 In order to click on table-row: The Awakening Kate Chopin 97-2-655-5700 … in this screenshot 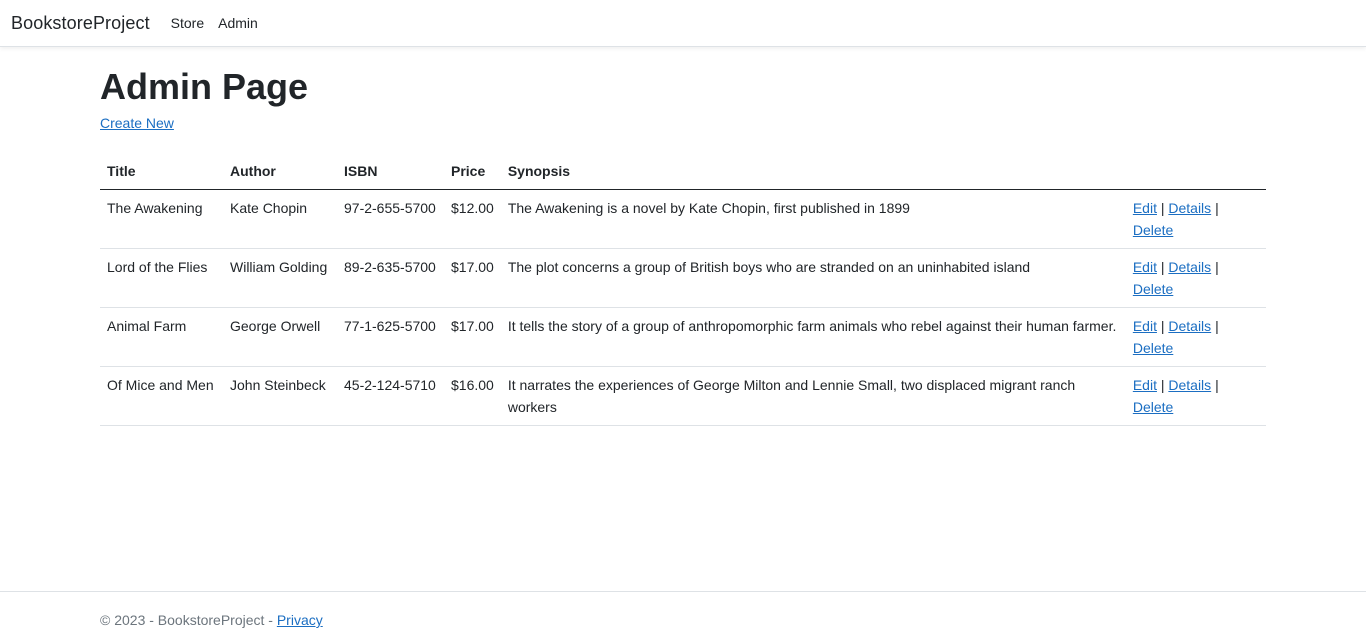, I will do `click(683, 219)`.